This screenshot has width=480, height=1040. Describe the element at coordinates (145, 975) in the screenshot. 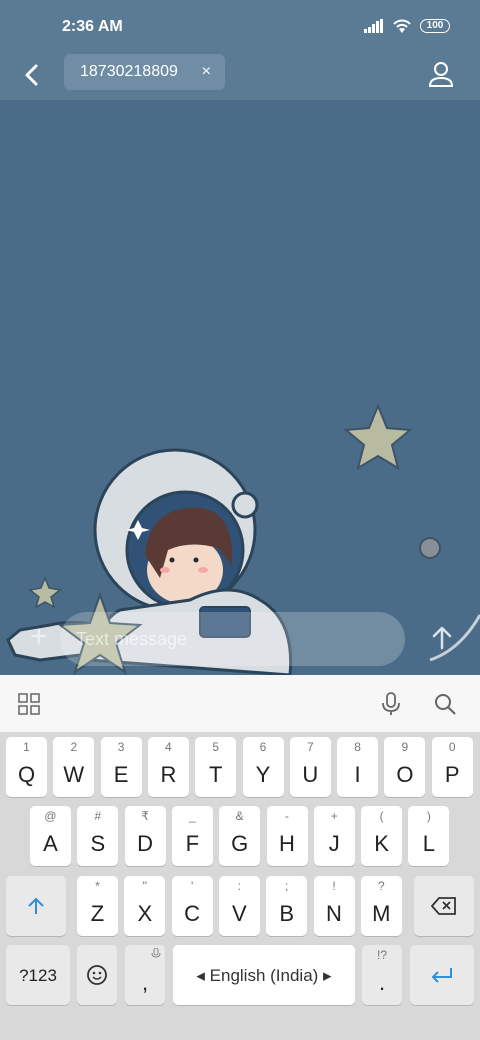

I see `comma-key: ,` at that location.